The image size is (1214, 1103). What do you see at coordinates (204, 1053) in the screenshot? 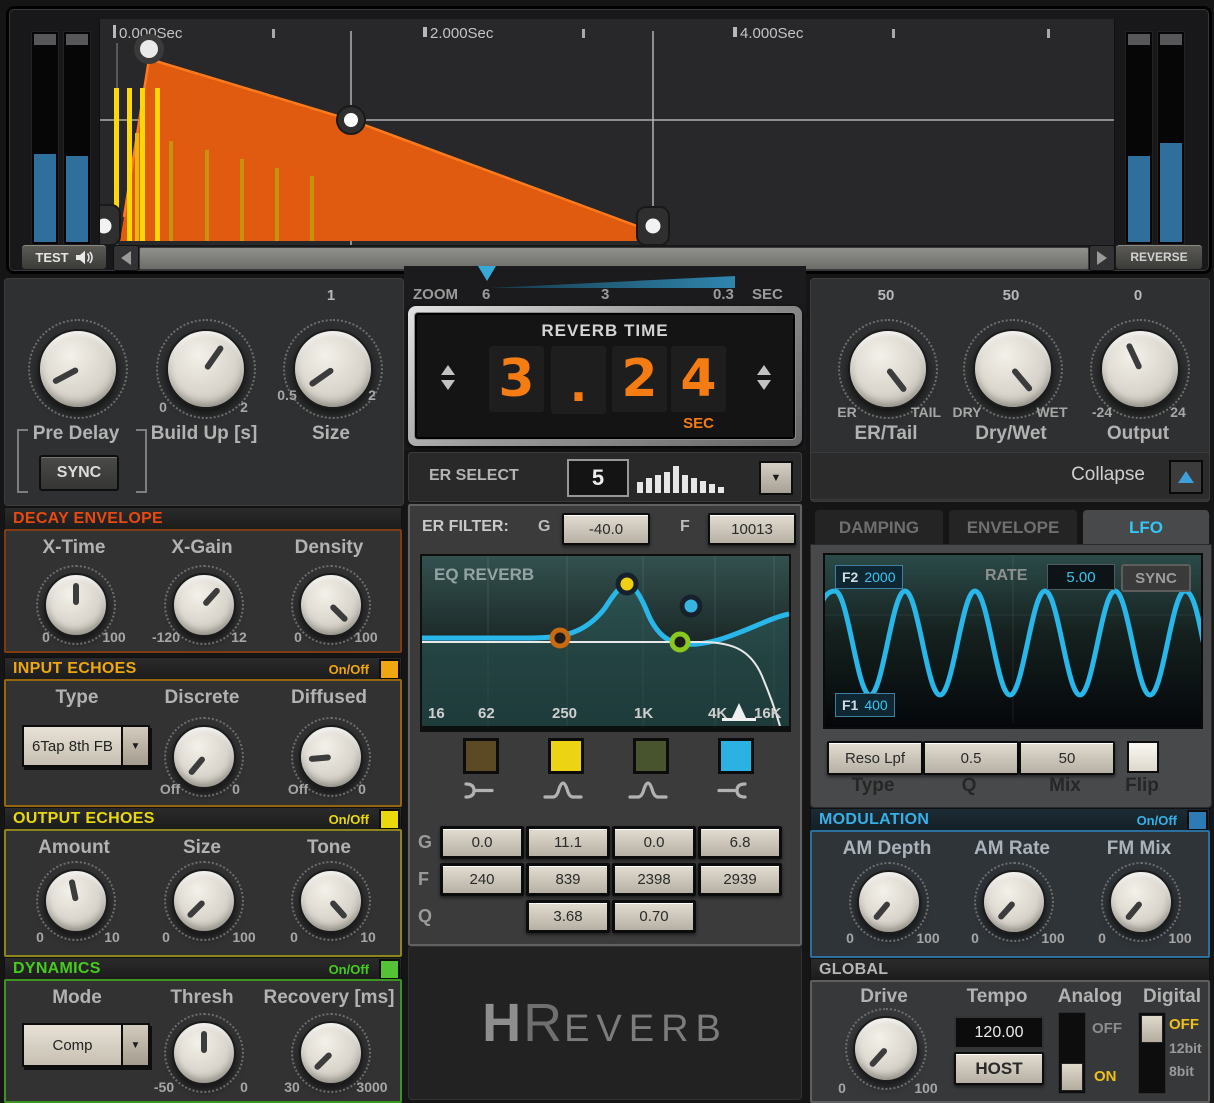
I see `thresh-knob` at bounding box center [204, 1053].